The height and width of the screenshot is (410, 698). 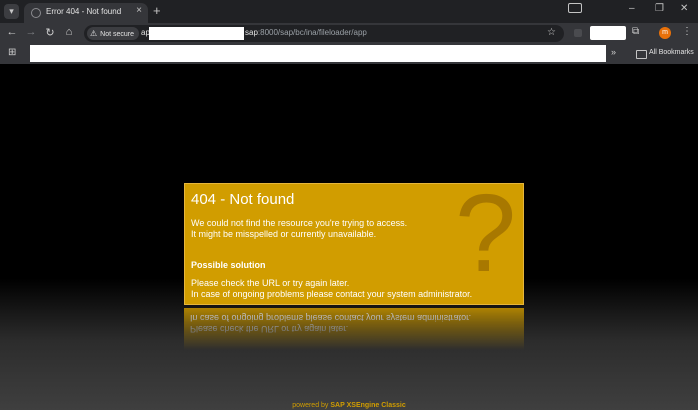 I want to click on tab-title: Error 404 - Not found, so click(x=84, y=11).